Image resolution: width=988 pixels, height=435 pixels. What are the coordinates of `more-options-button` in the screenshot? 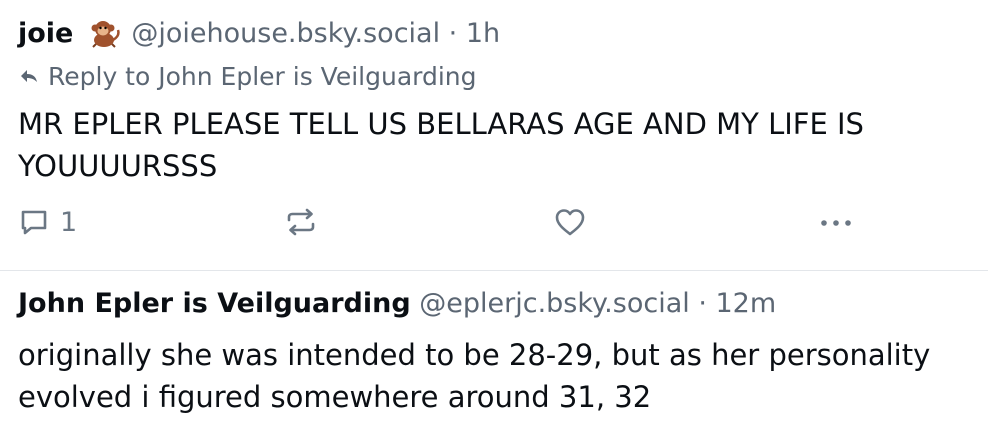 It's located at (836, 222).